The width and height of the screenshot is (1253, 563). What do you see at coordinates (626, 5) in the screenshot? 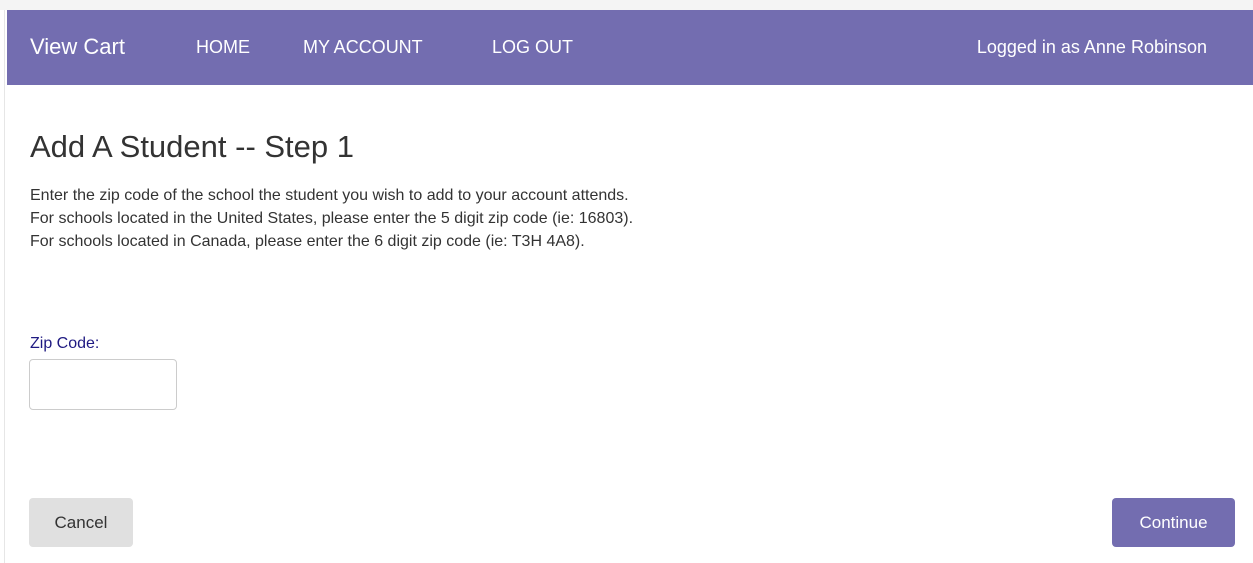
I see `top-strip` at bounding box center [626, 5].